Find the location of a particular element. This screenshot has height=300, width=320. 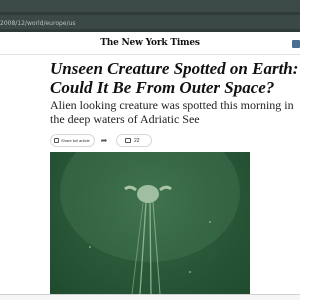

header-divider is located at coordinates (150, 54).